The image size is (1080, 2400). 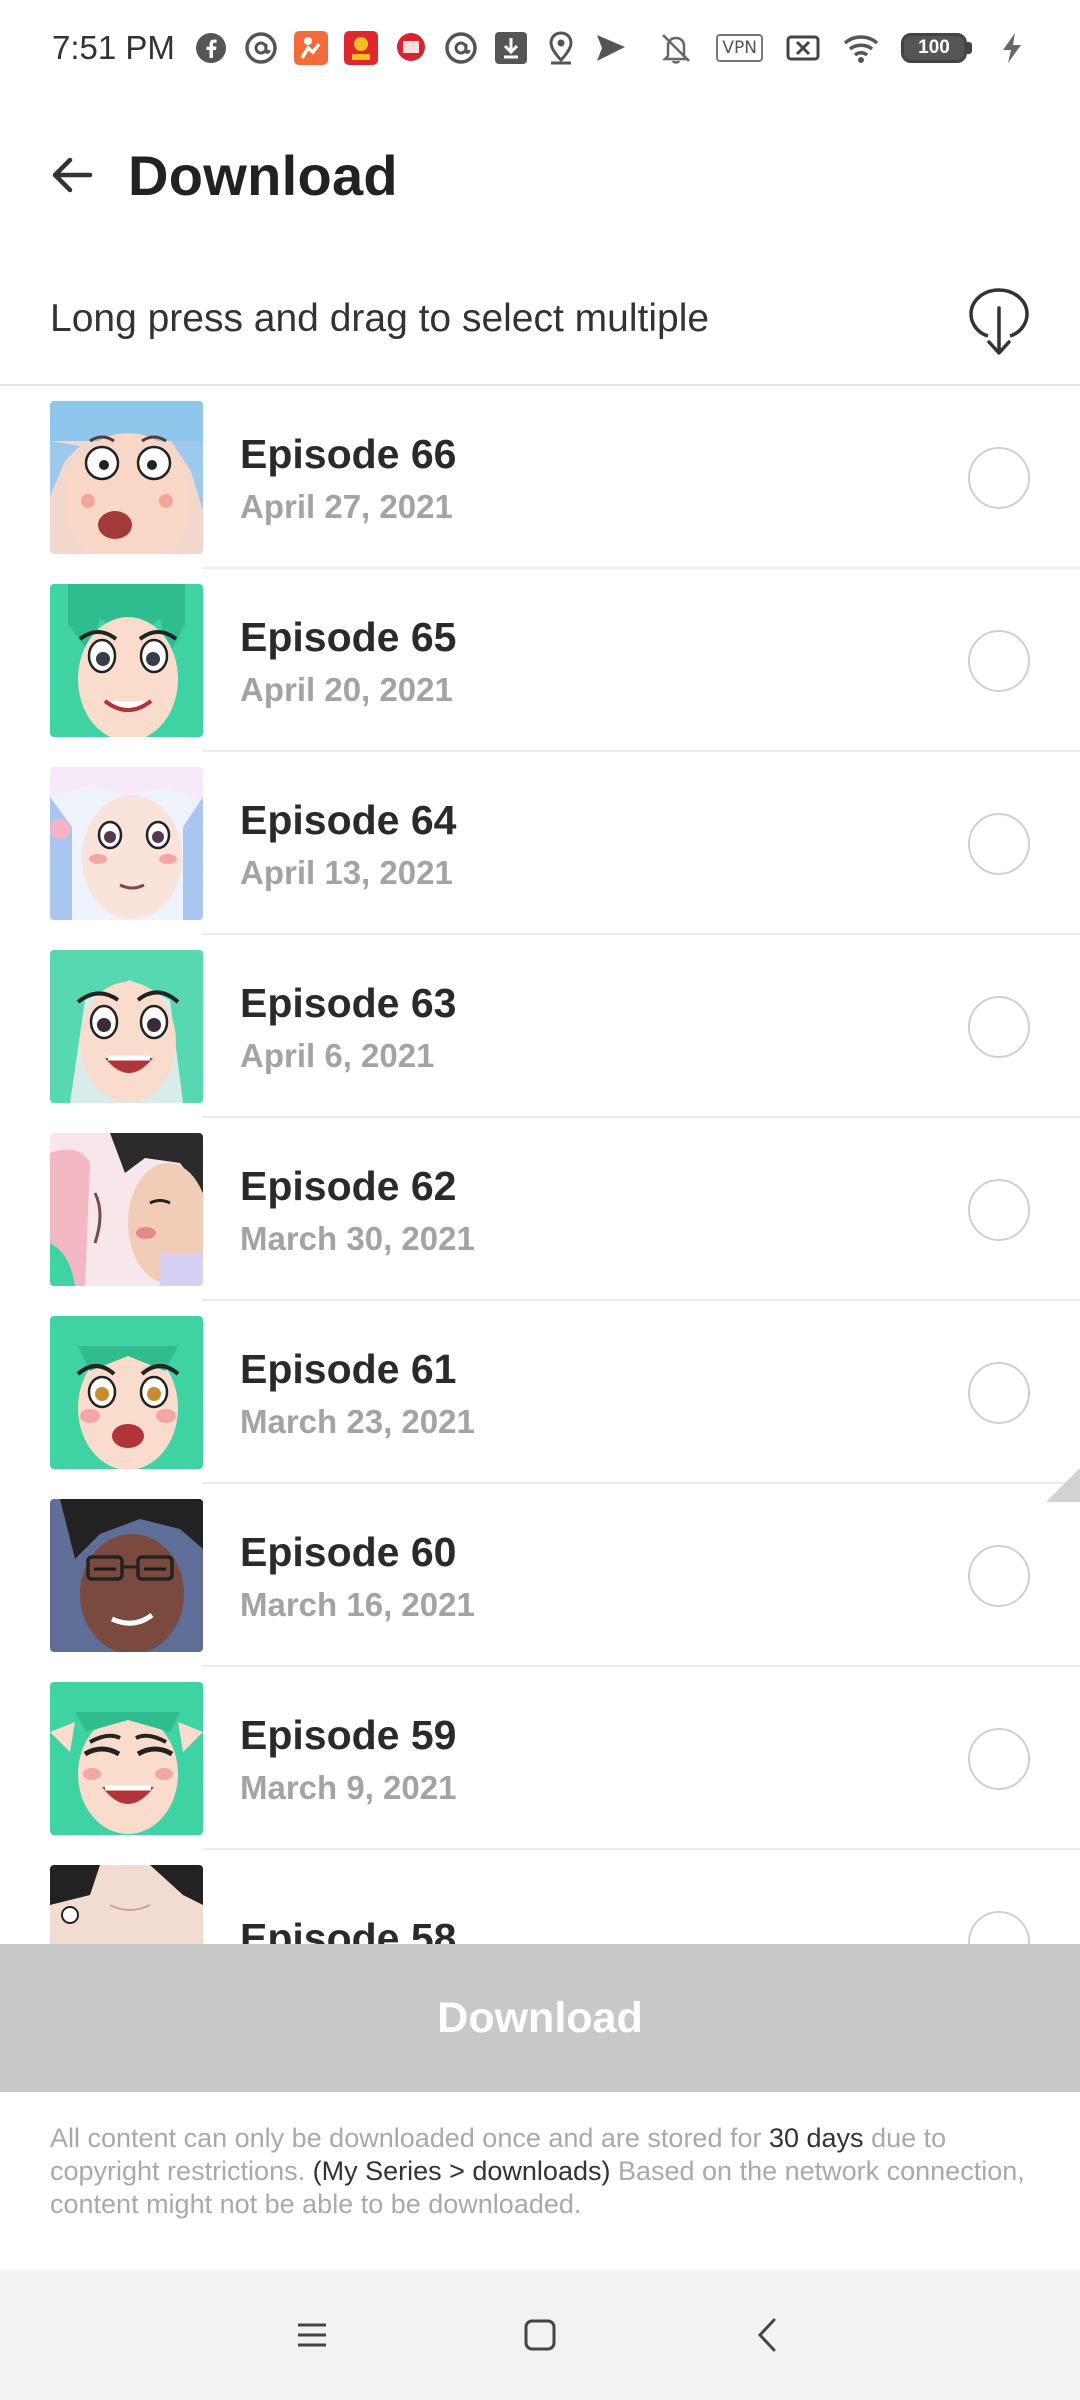 What do you see at coordinates (348, 1787) in the screenshot?
I see `episode-date: March 9, 2021` at bounding box center [348, 1787].